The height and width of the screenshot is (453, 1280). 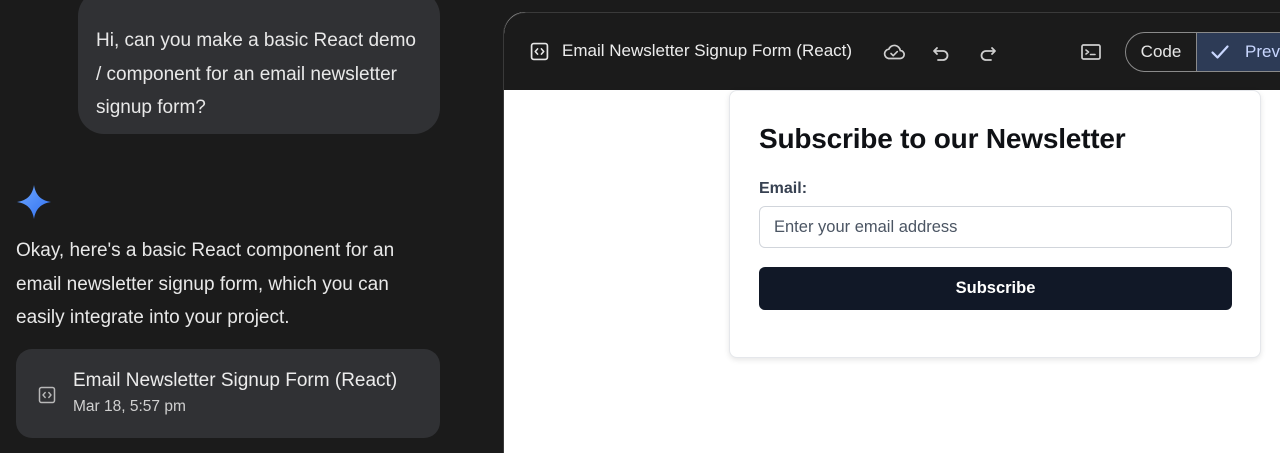 I want to click on view-toggle: Code Preview, so click(x=1202, y=52).